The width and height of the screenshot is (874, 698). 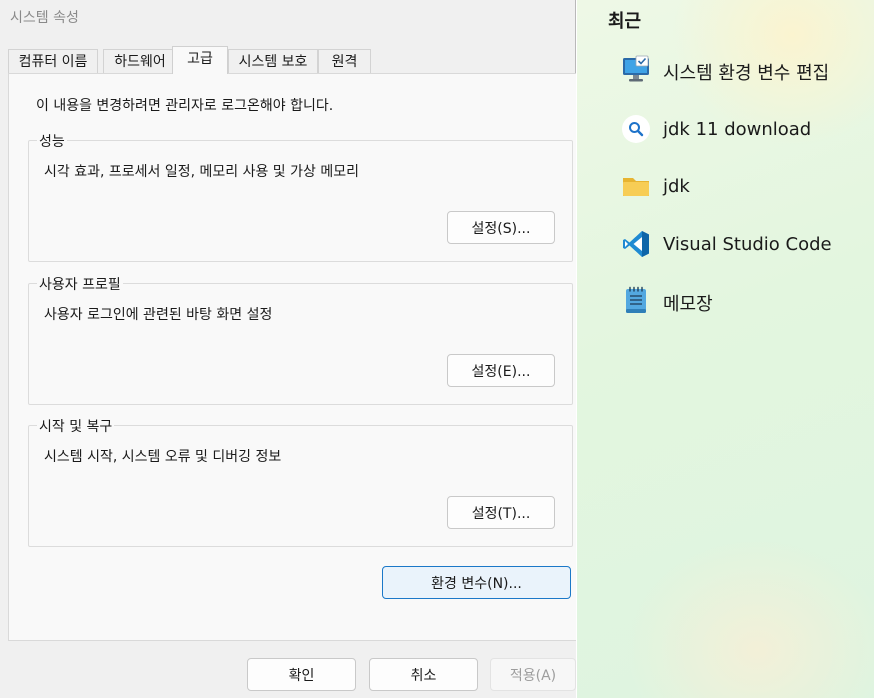 What do you see at coordinates (688, 304) in the screenshot?
I see `recent-item-label: 메모장` at bounding box center [688, 304].